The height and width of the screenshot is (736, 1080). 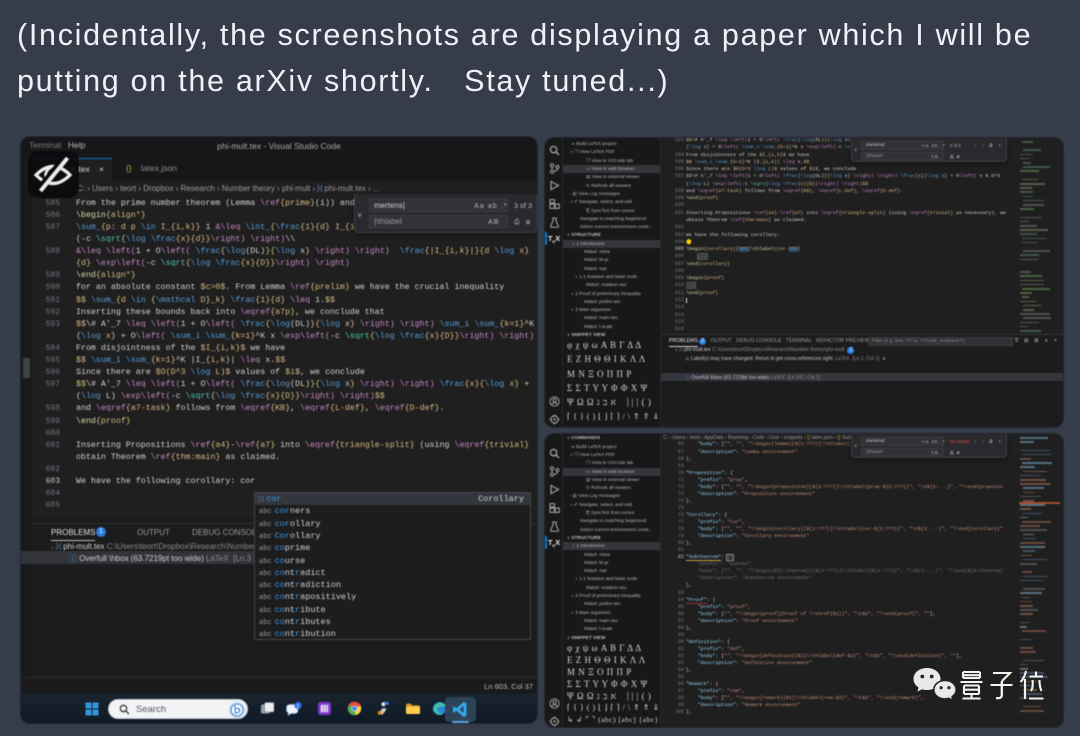 I want to click on svg-text: 1, so click(x=297, y=707).